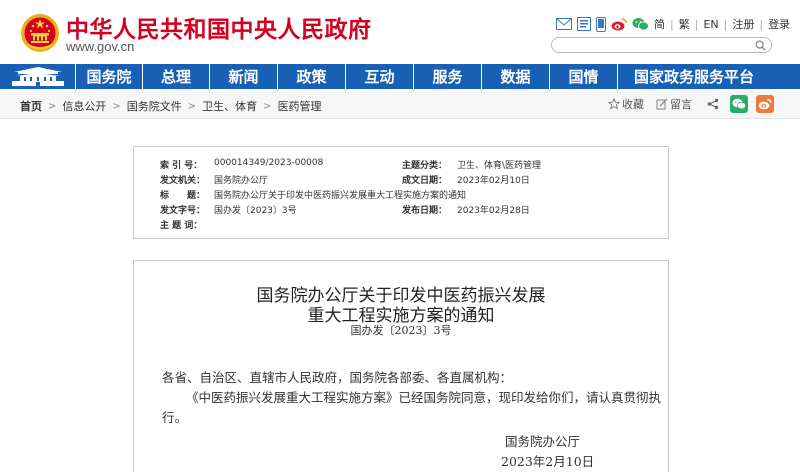 This screenshot has height=472, width=800. I want to click on search-input, so click(655, 45).